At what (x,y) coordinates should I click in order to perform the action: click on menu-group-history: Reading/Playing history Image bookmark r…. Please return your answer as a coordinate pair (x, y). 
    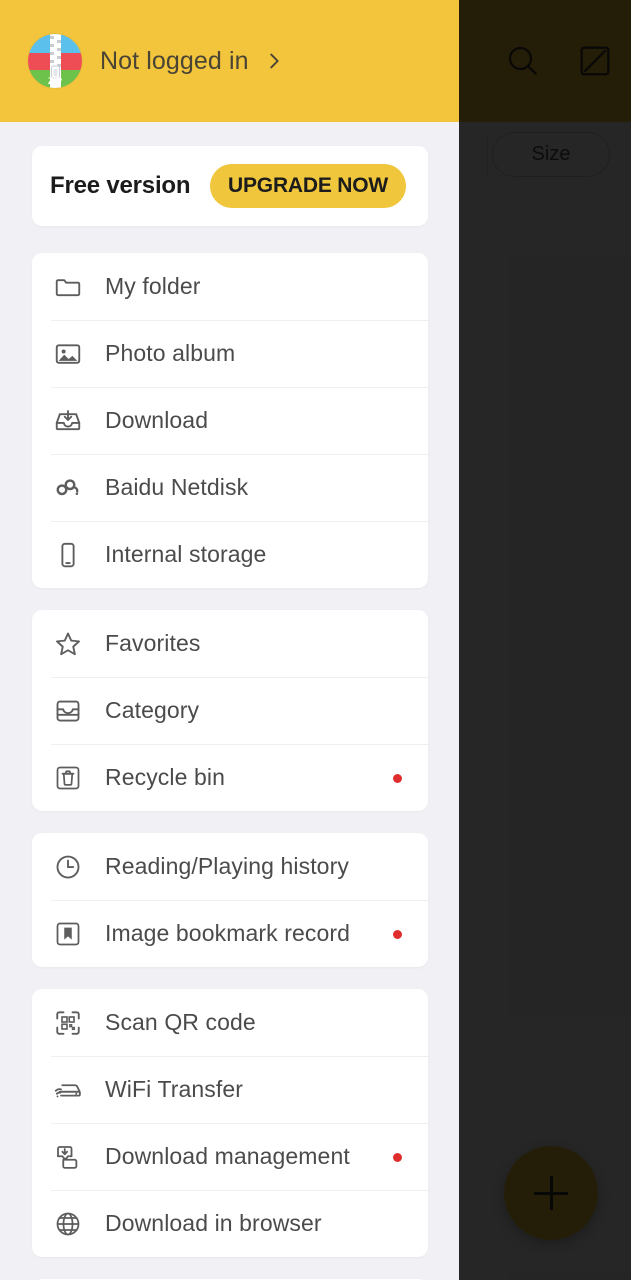
    Looking at the image, I should click on (230, 900).